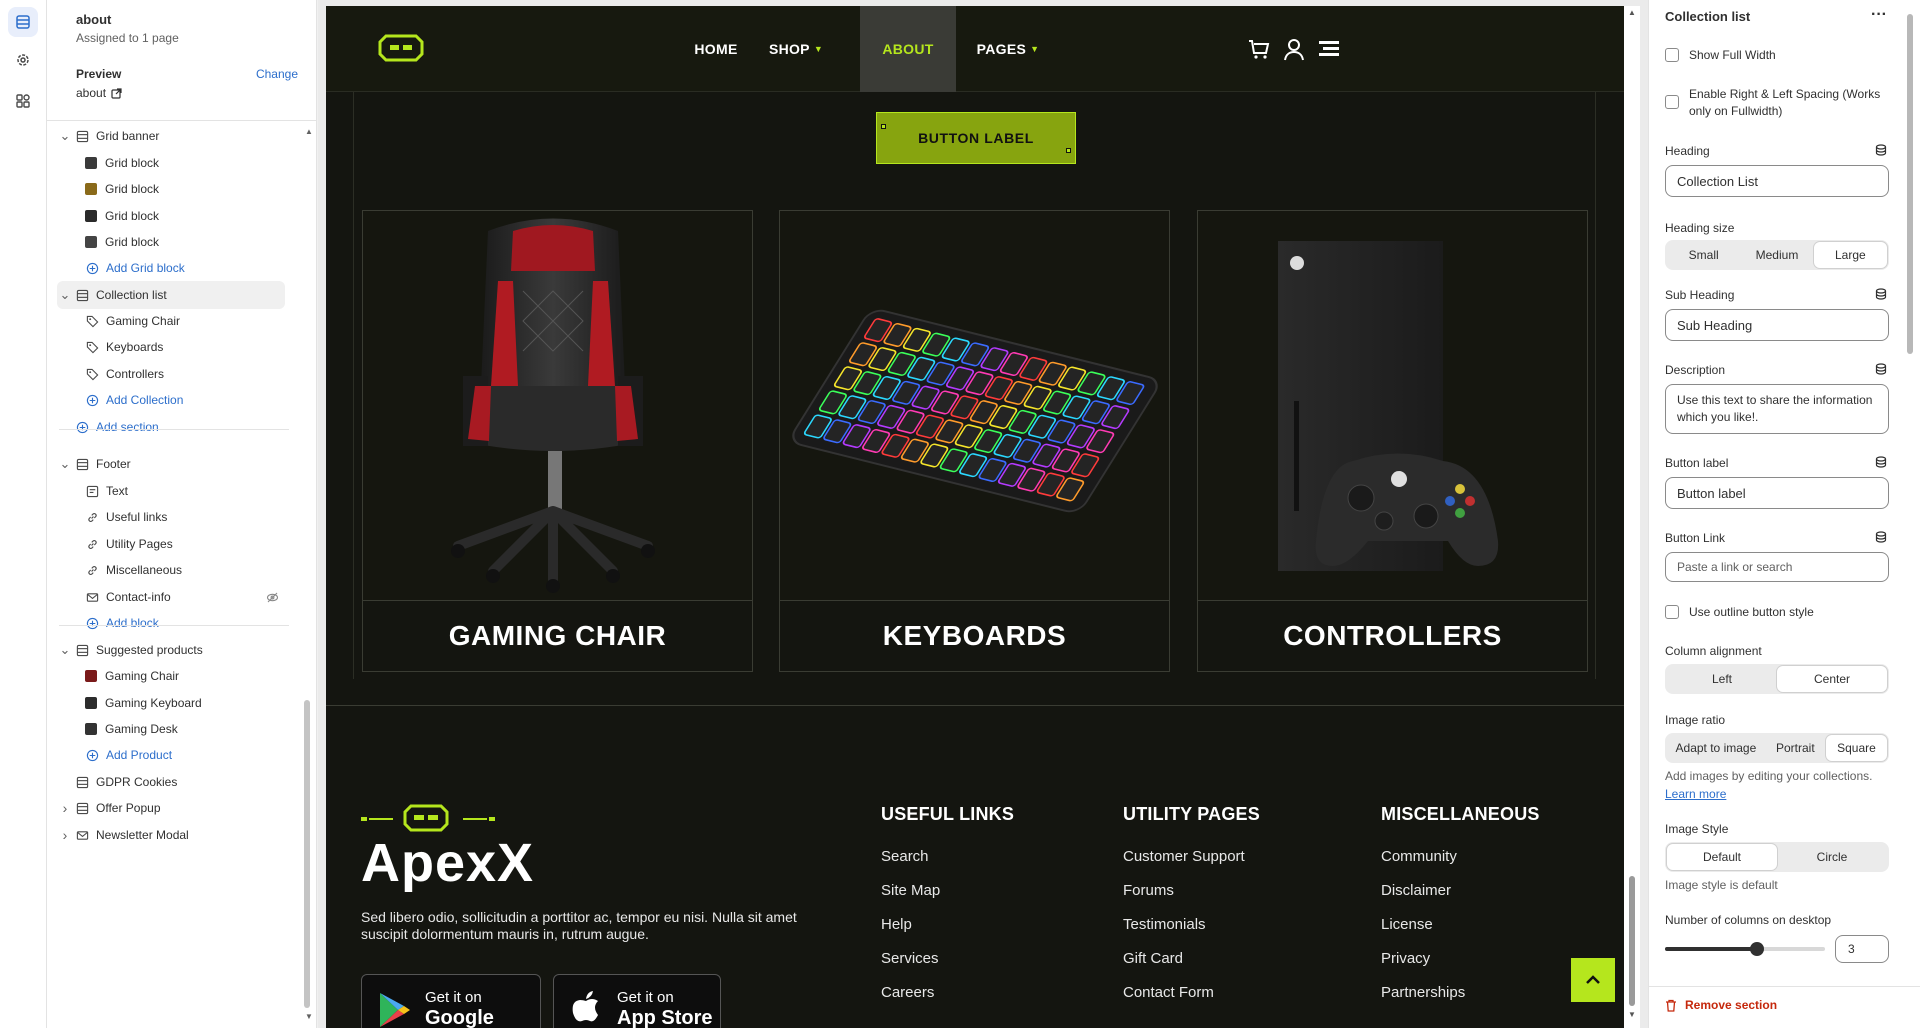  What do you see at coordinates (1856, 748) in the screenshot?
I see `ratio-square: Square` at bounding box center [1856, 748].